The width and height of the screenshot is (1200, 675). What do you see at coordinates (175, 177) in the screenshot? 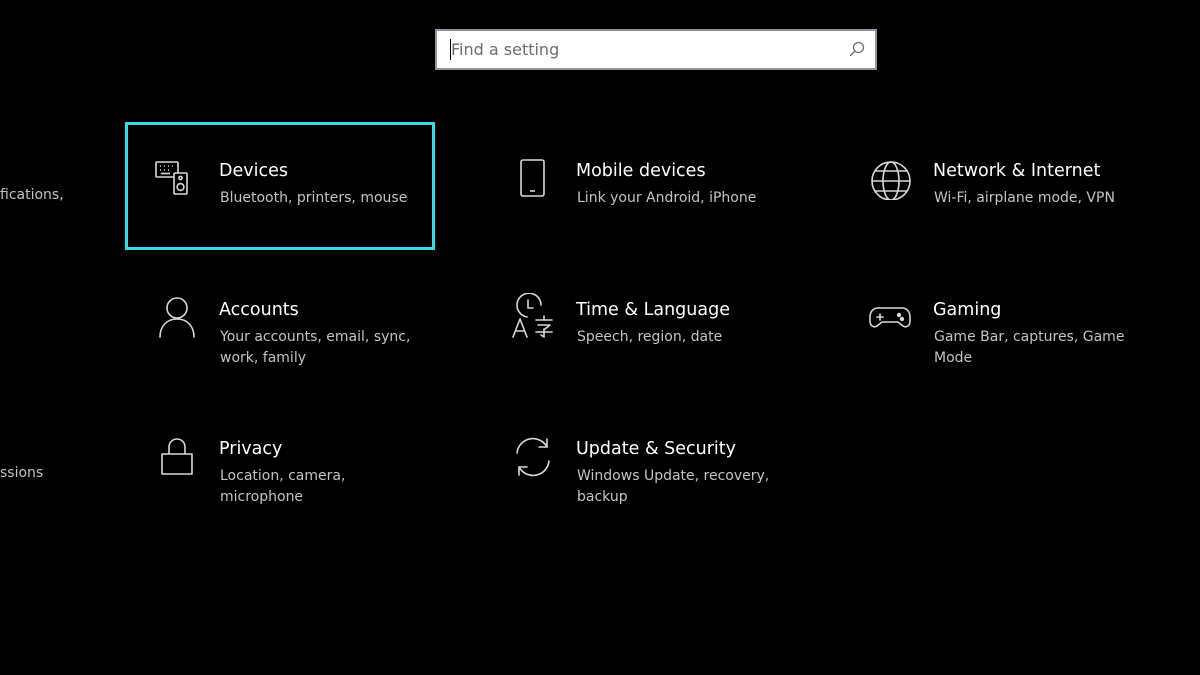
I see `devices-icon` at bounding box center [175, 177].